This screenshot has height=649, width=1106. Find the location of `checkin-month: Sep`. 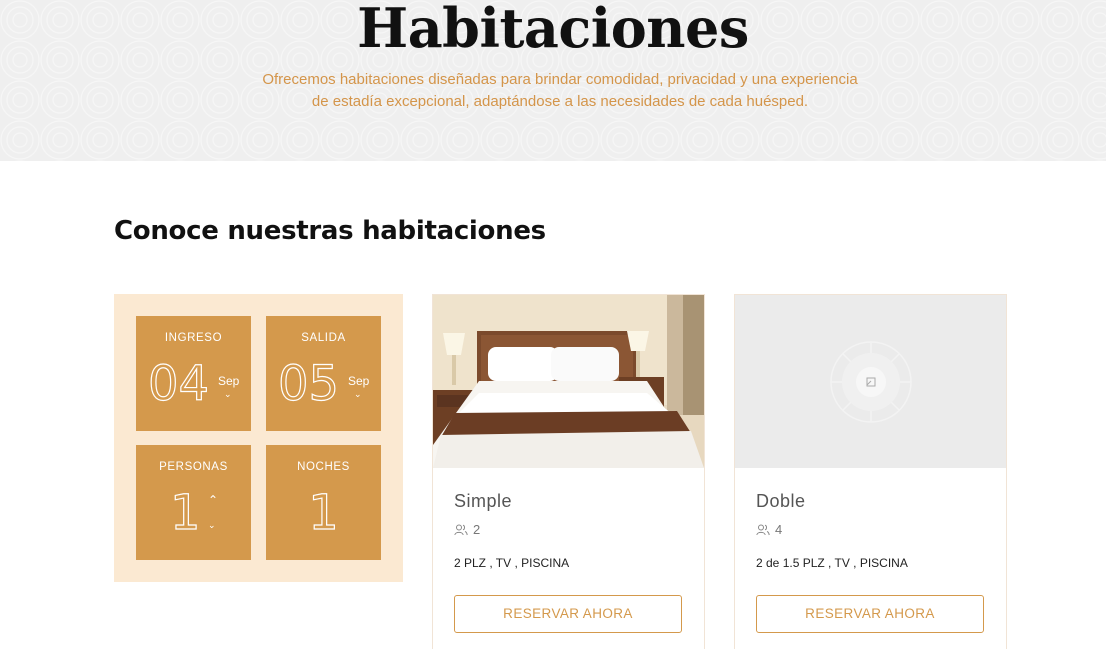

checkin-month: Sep is located at coordinates (229, 381).